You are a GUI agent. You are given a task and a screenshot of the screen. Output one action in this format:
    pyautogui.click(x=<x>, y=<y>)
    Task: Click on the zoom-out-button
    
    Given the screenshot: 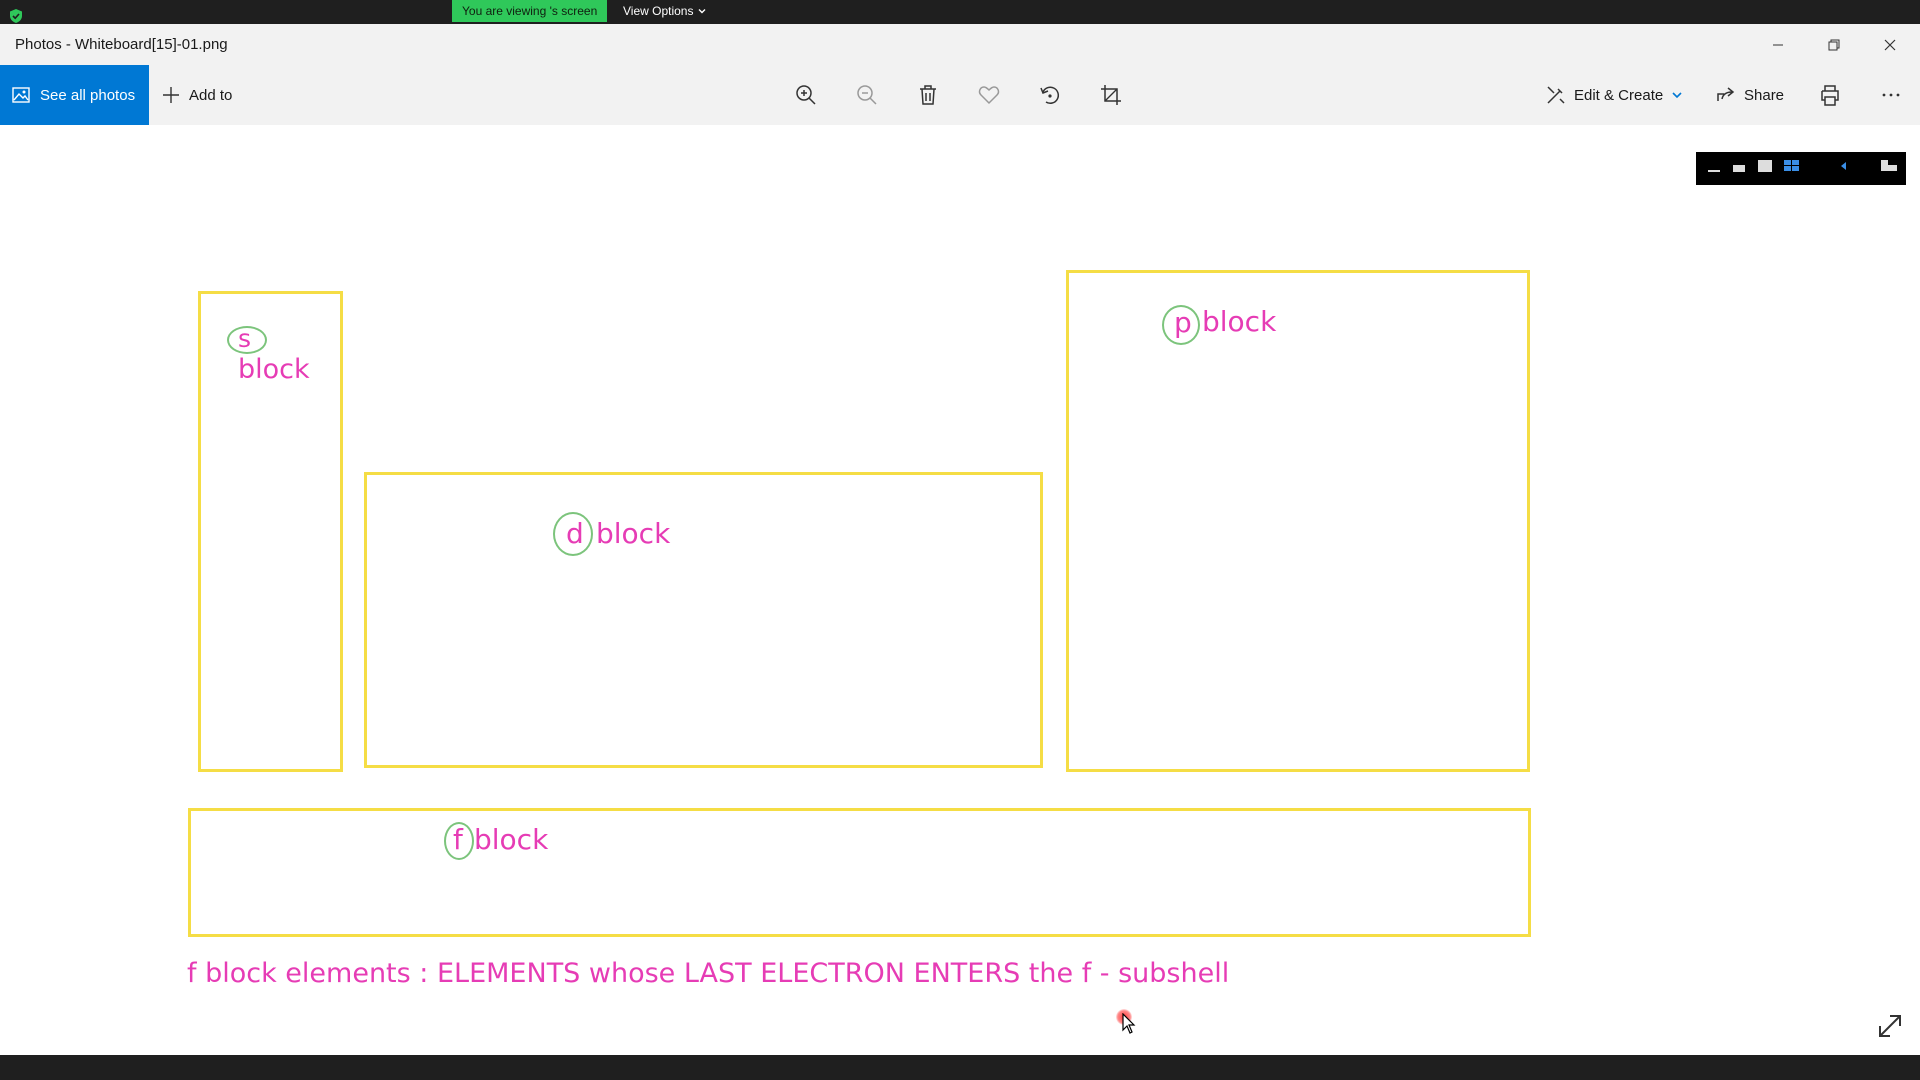 What is the action you would take?
    pyautogui.click(x=867, y=95)
    